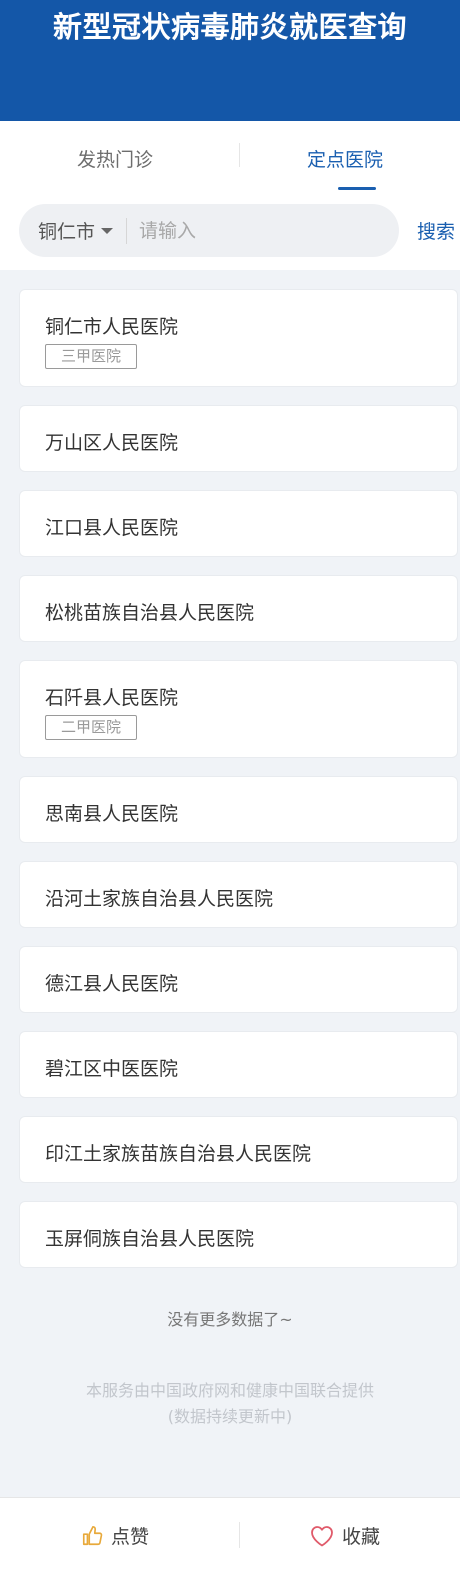 This screenshot has height=1573, width=460. What do you see at coordinates (91, 356) in the screenshot?
I see `hospital-grade-badge: 三甲医院` at bounding box center [91, 356].